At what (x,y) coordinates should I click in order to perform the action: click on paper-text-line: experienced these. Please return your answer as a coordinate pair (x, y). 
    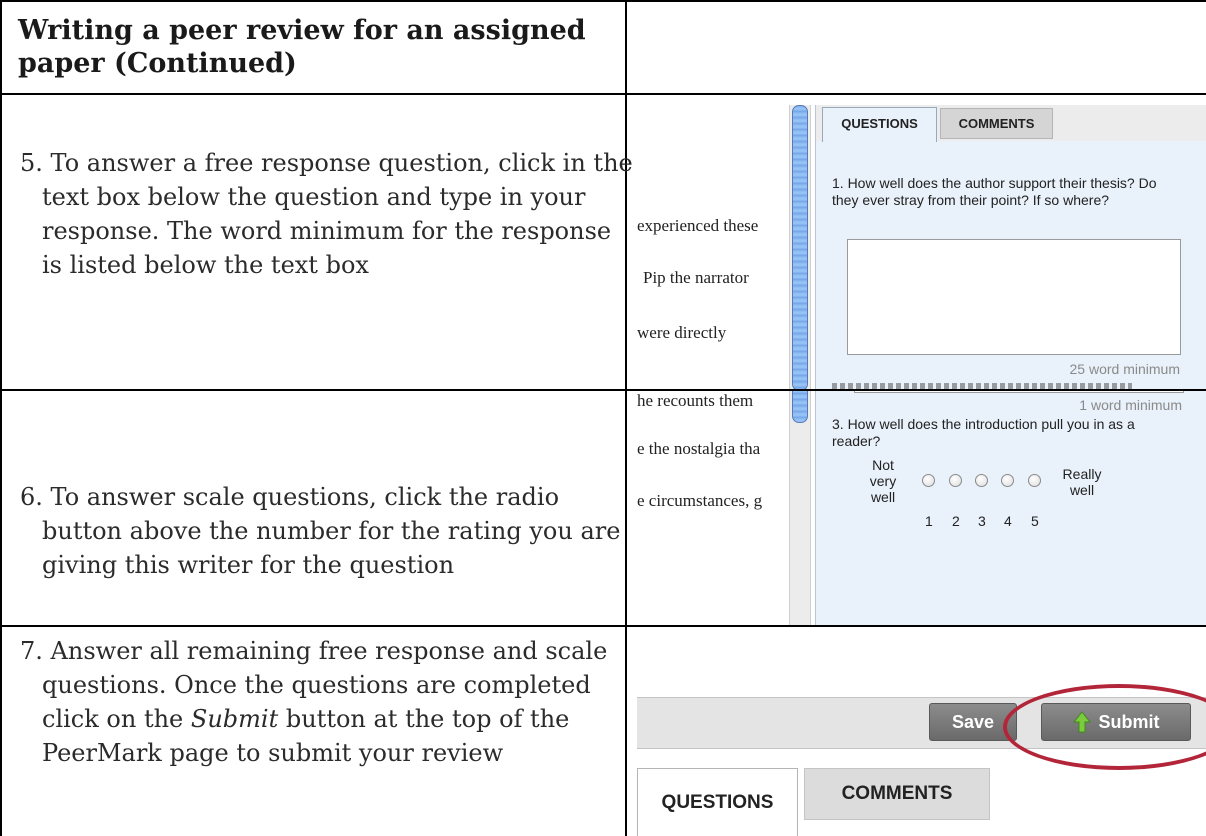
    Looking at the image, I should click on (698, 225).